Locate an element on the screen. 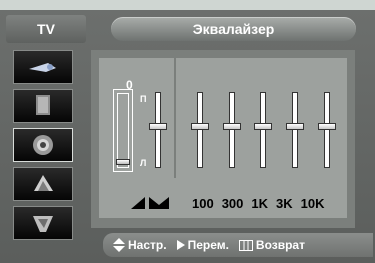 The image size is (375, 263). sidebar is located at coordinates (43, 145).